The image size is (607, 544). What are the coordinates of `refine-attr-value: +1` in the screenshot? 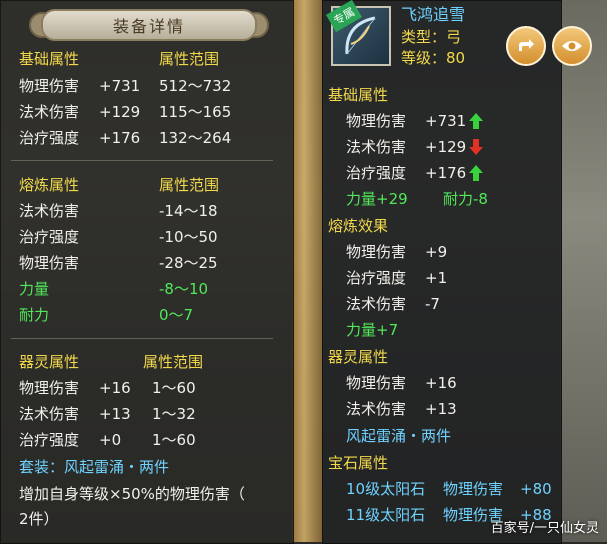 It's located at (436, 278).